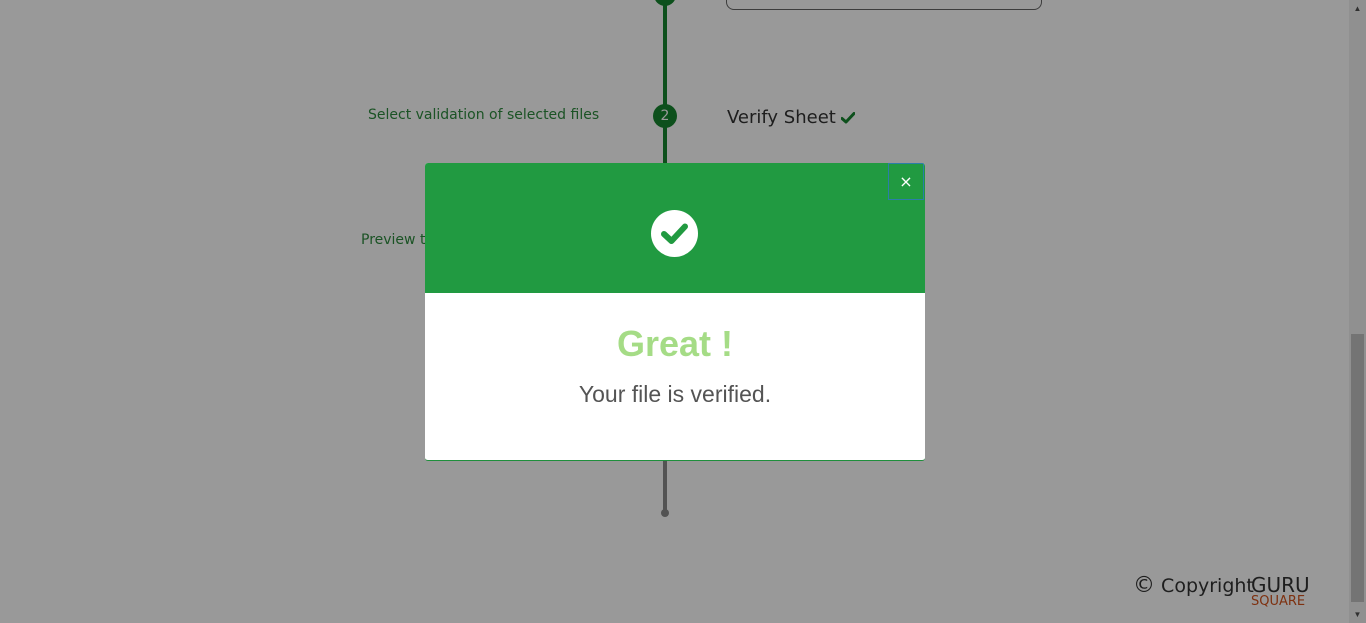 Image resolution: width=1366 pixels, height=623 pixels. What do you see at coordinates (674, 233) in the screenshot?
I see `check-circle-icon` at bounding box center [674, 233].